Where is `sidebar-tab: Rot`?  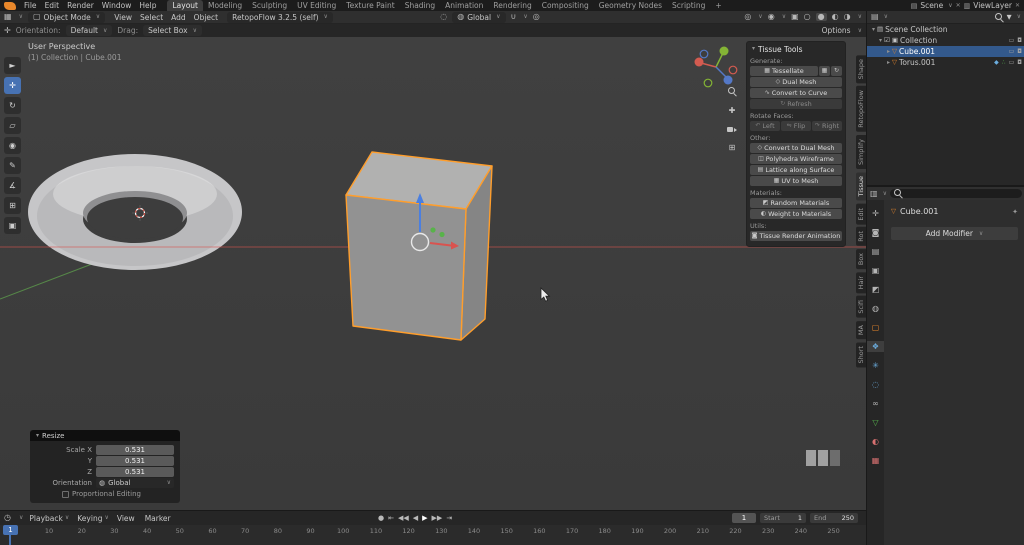 sidebar-tab: Rot is located at coordinates (861, 236).